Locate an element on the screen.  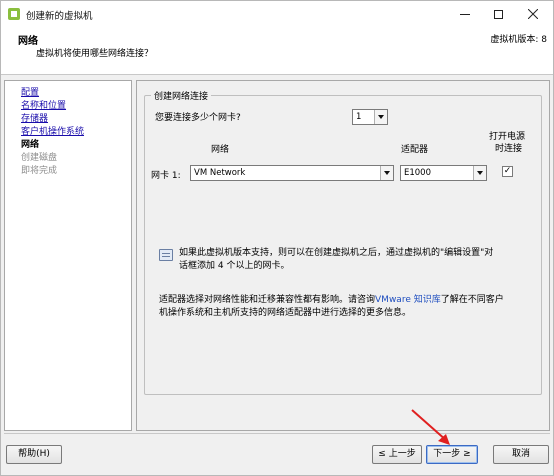
nic-count-select: 1 is located at coordinates (370, 117).